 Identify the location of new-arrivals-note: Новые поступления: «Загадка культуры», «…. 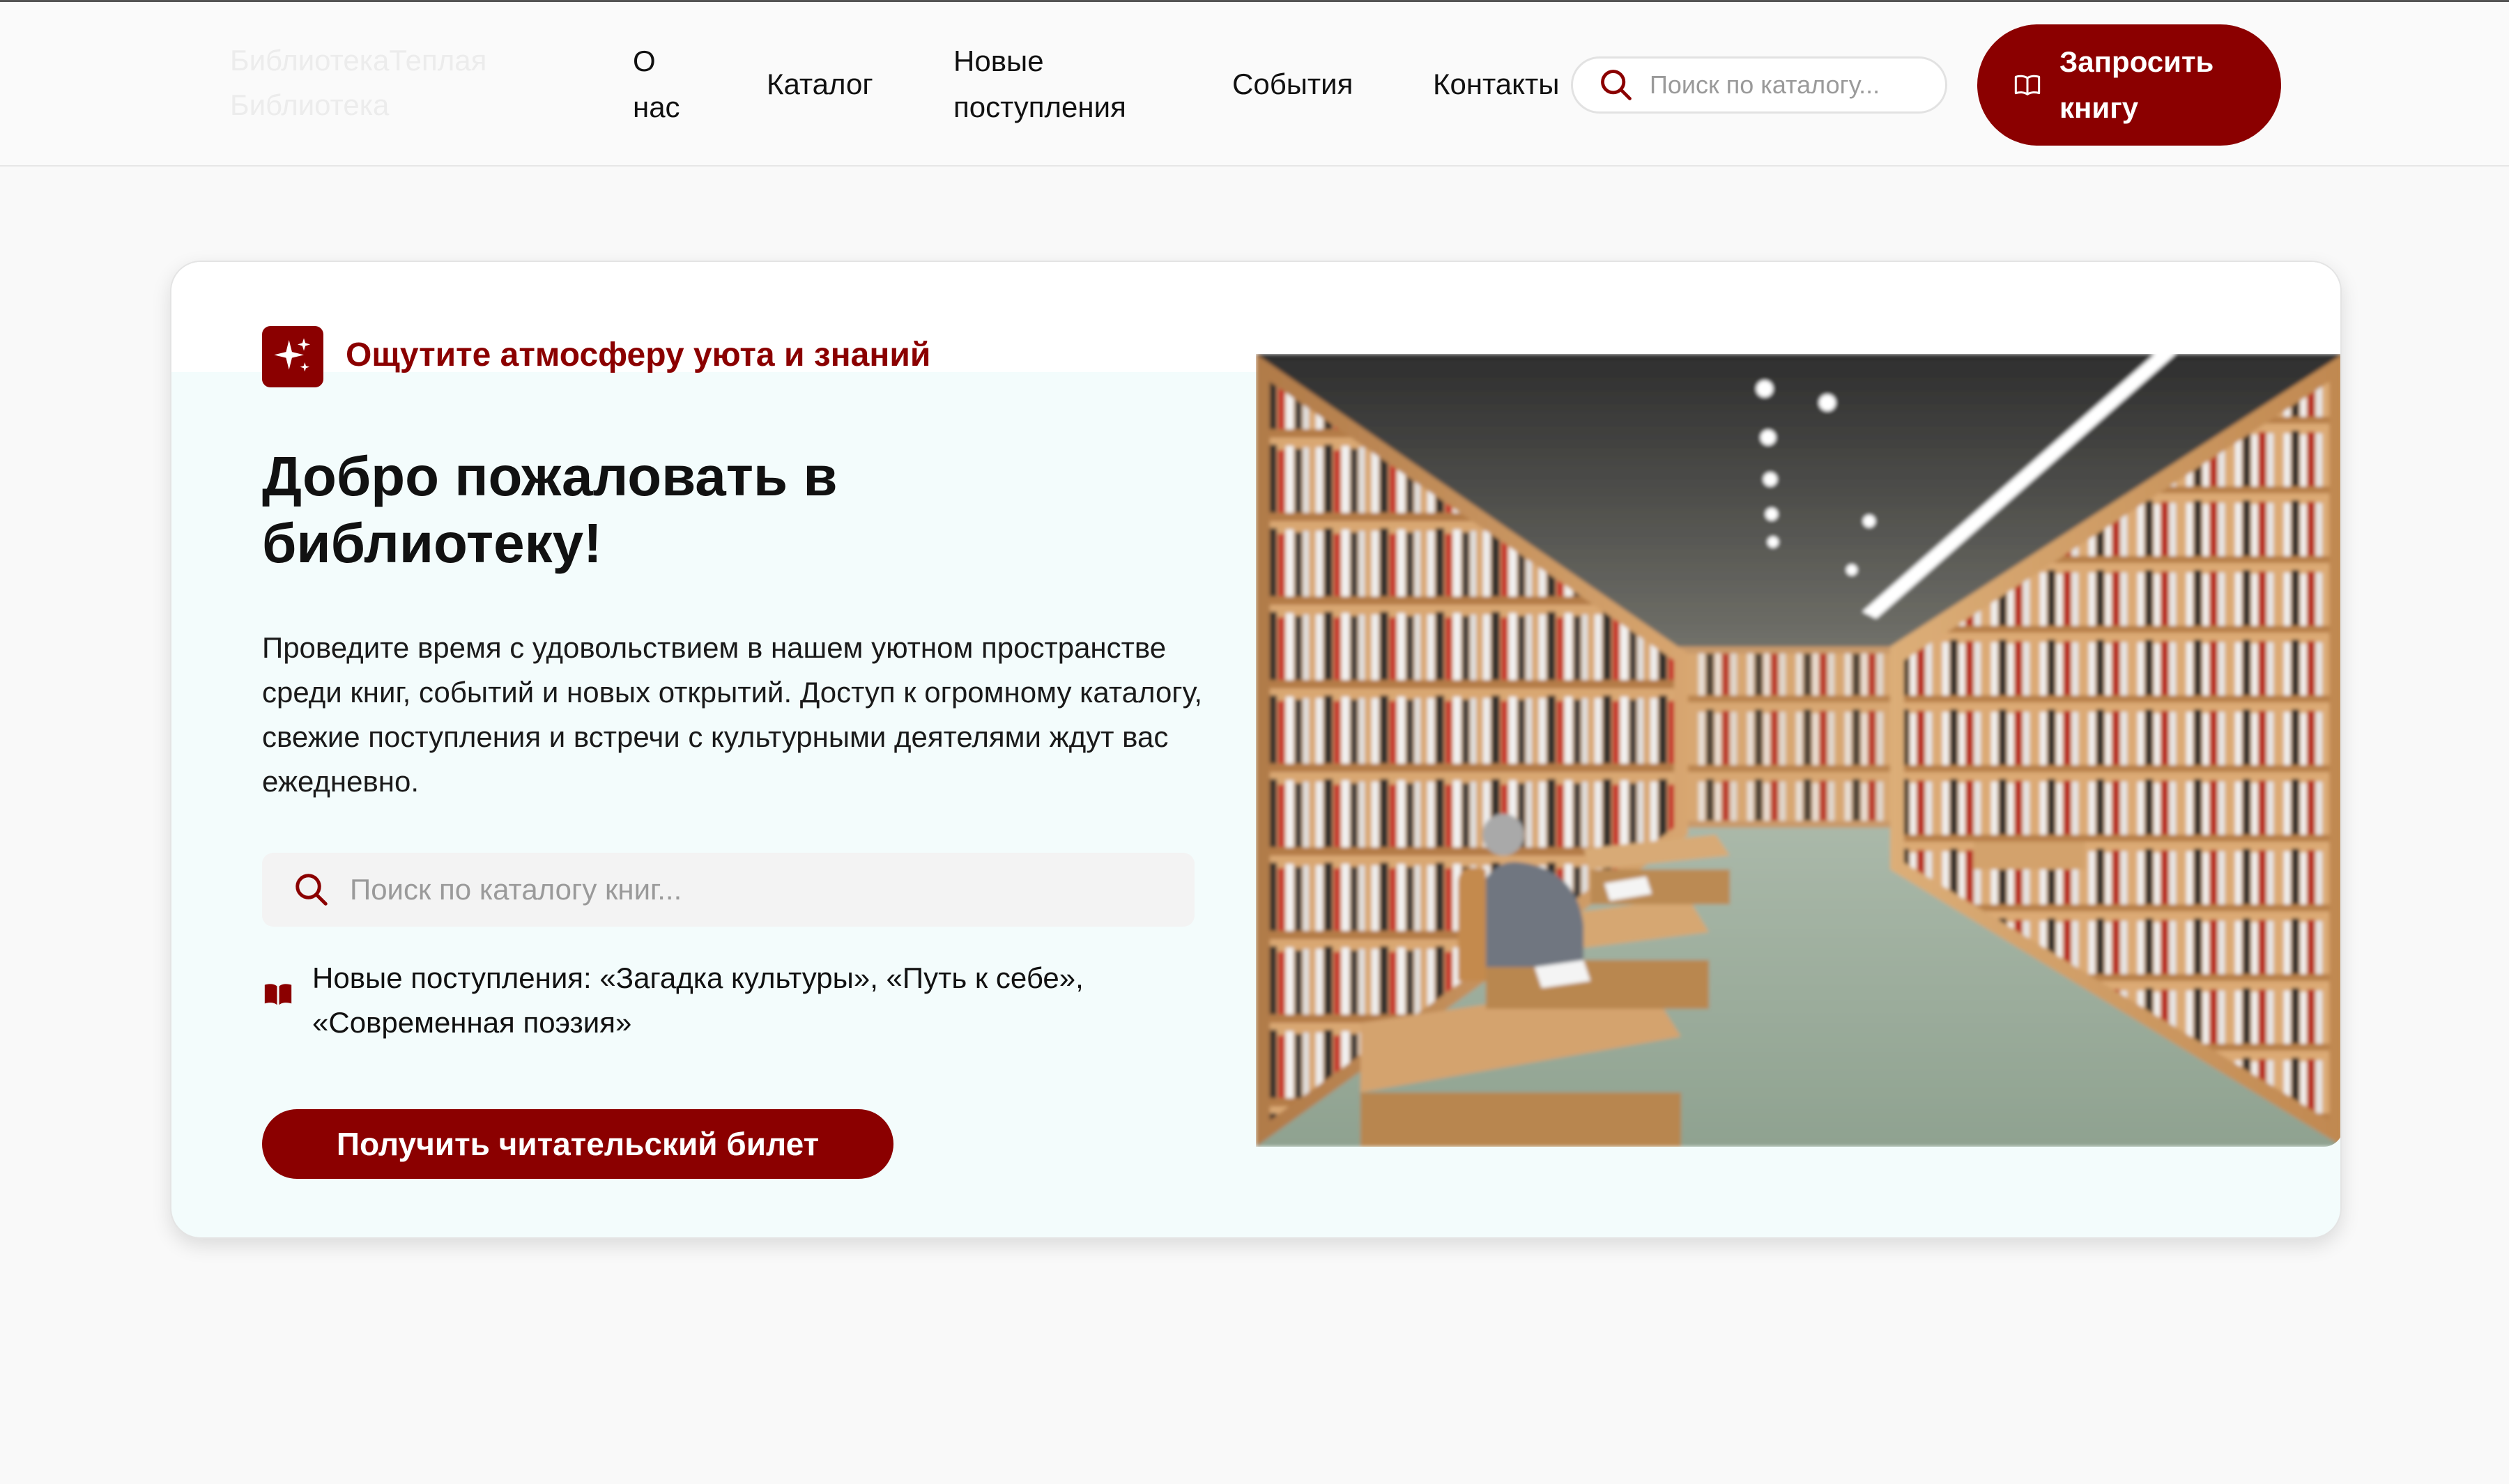
(715, 1000).